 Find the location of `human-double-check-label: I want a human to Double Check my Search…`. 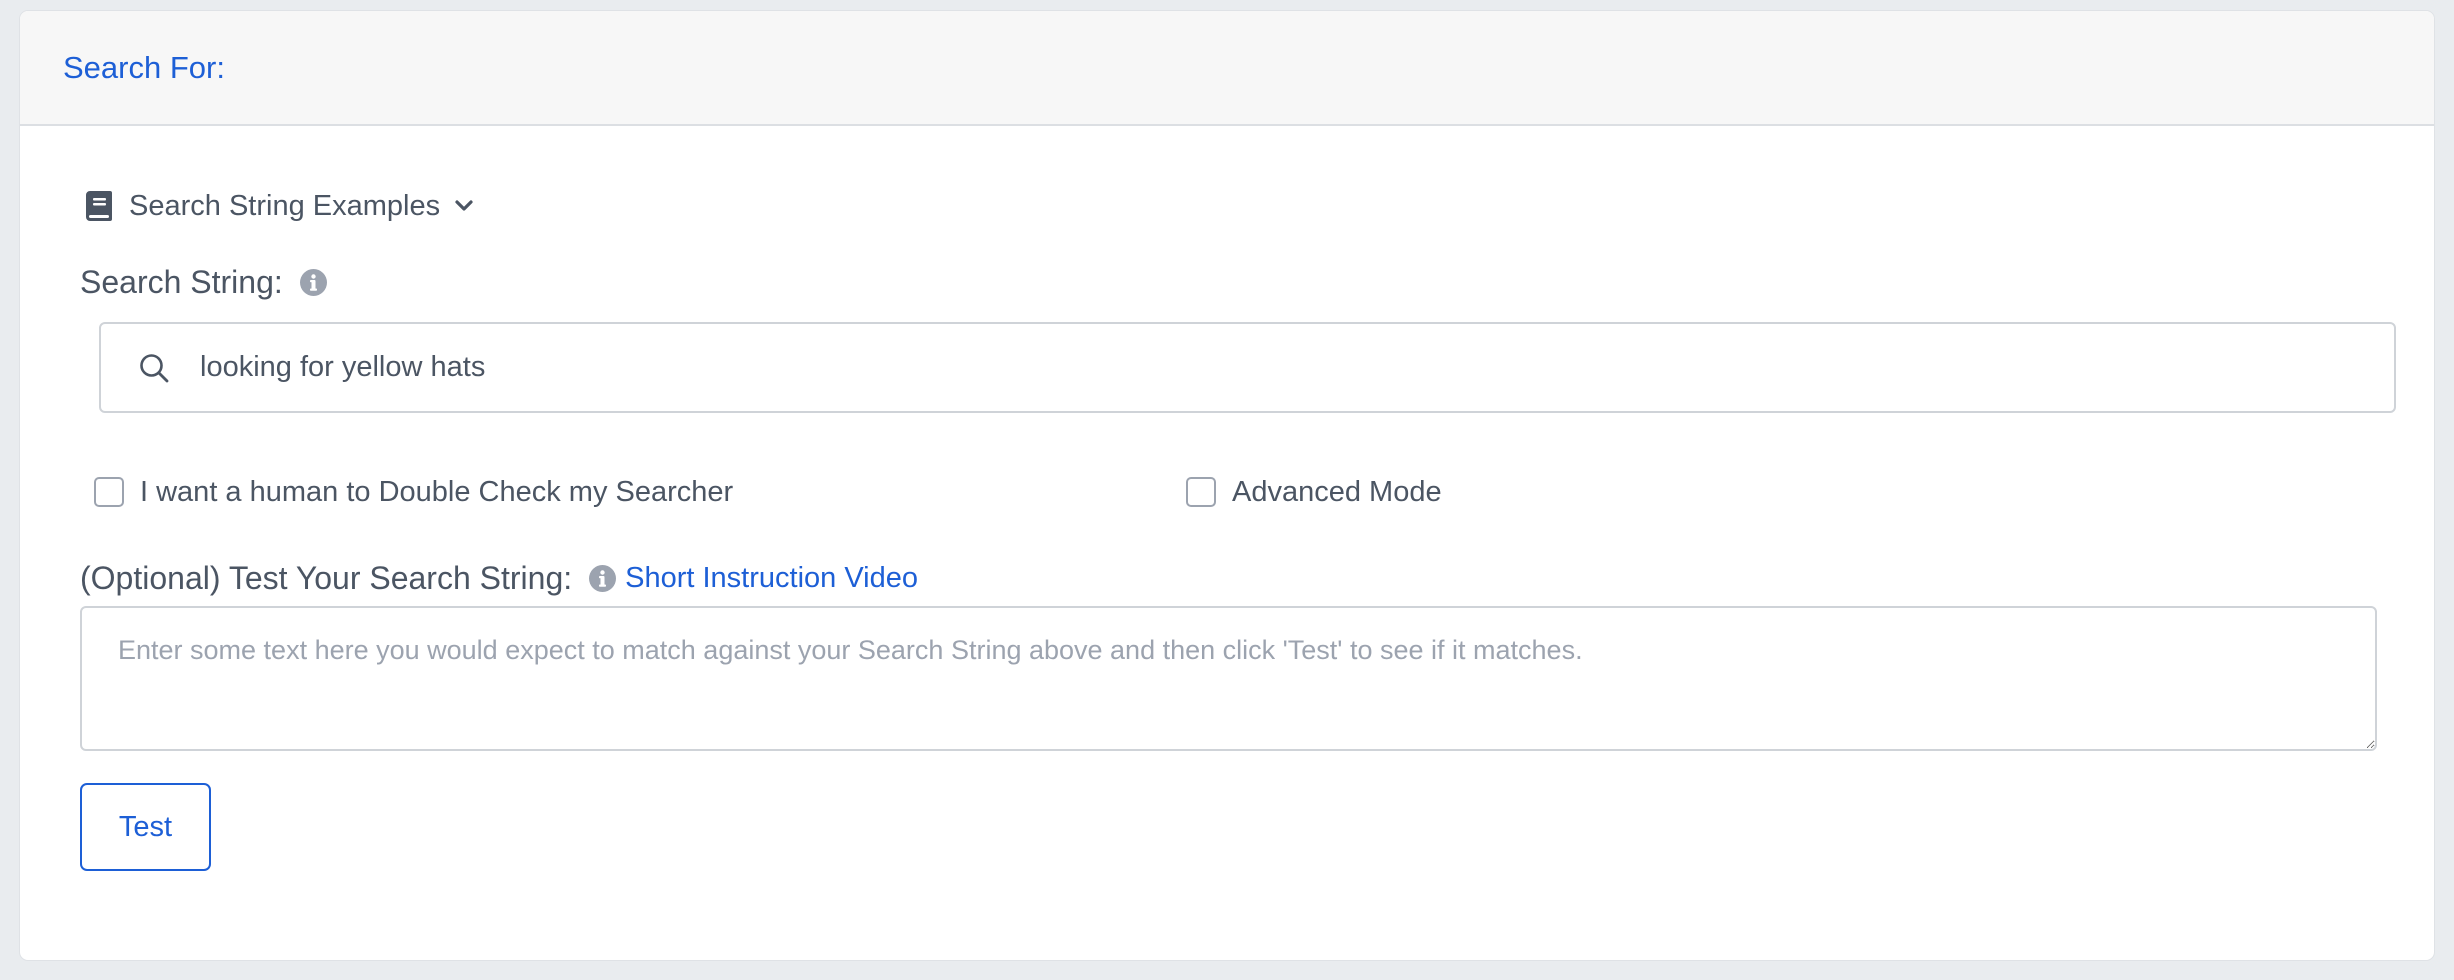

human-double-check-label: I want a human to Double Check my Search… is located at coordinates (437, 492).